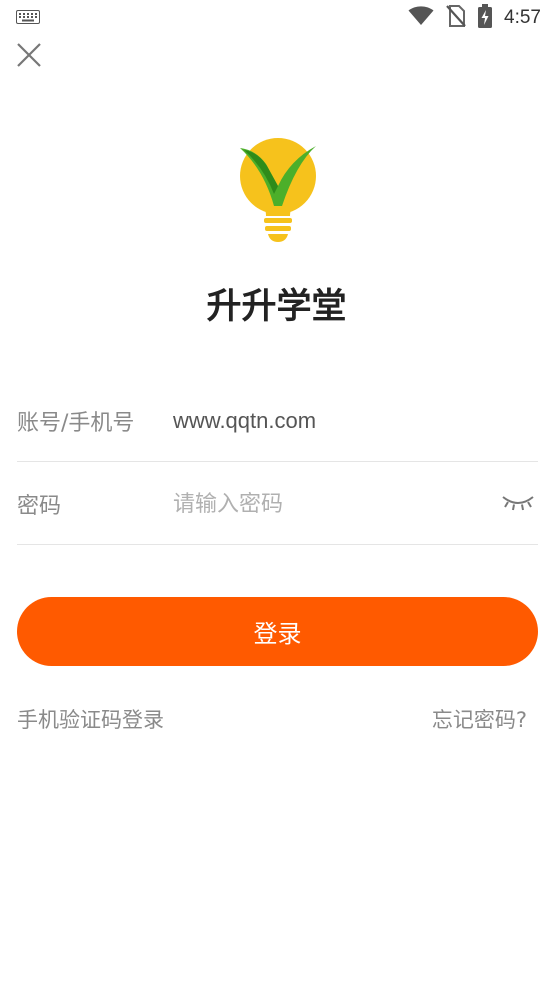  What do you see at coordinates (335, 503) in the screenshot?
I see `password-input` at bounding box center [335, 503].